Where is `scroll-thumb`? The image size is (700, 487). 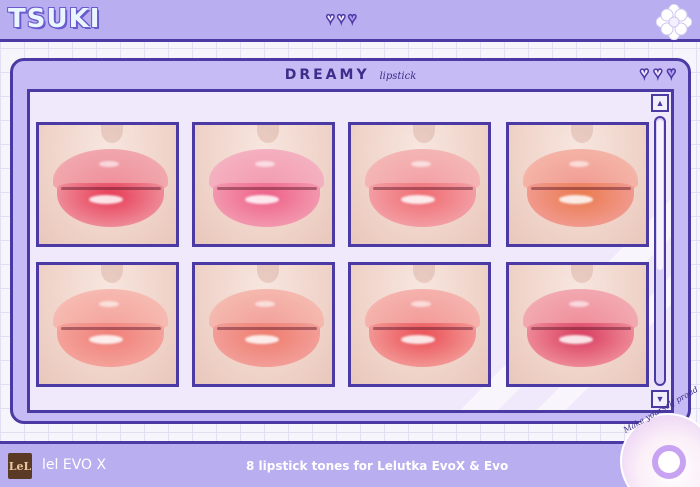
scroll-thumb is located at coordinates (660, 195).